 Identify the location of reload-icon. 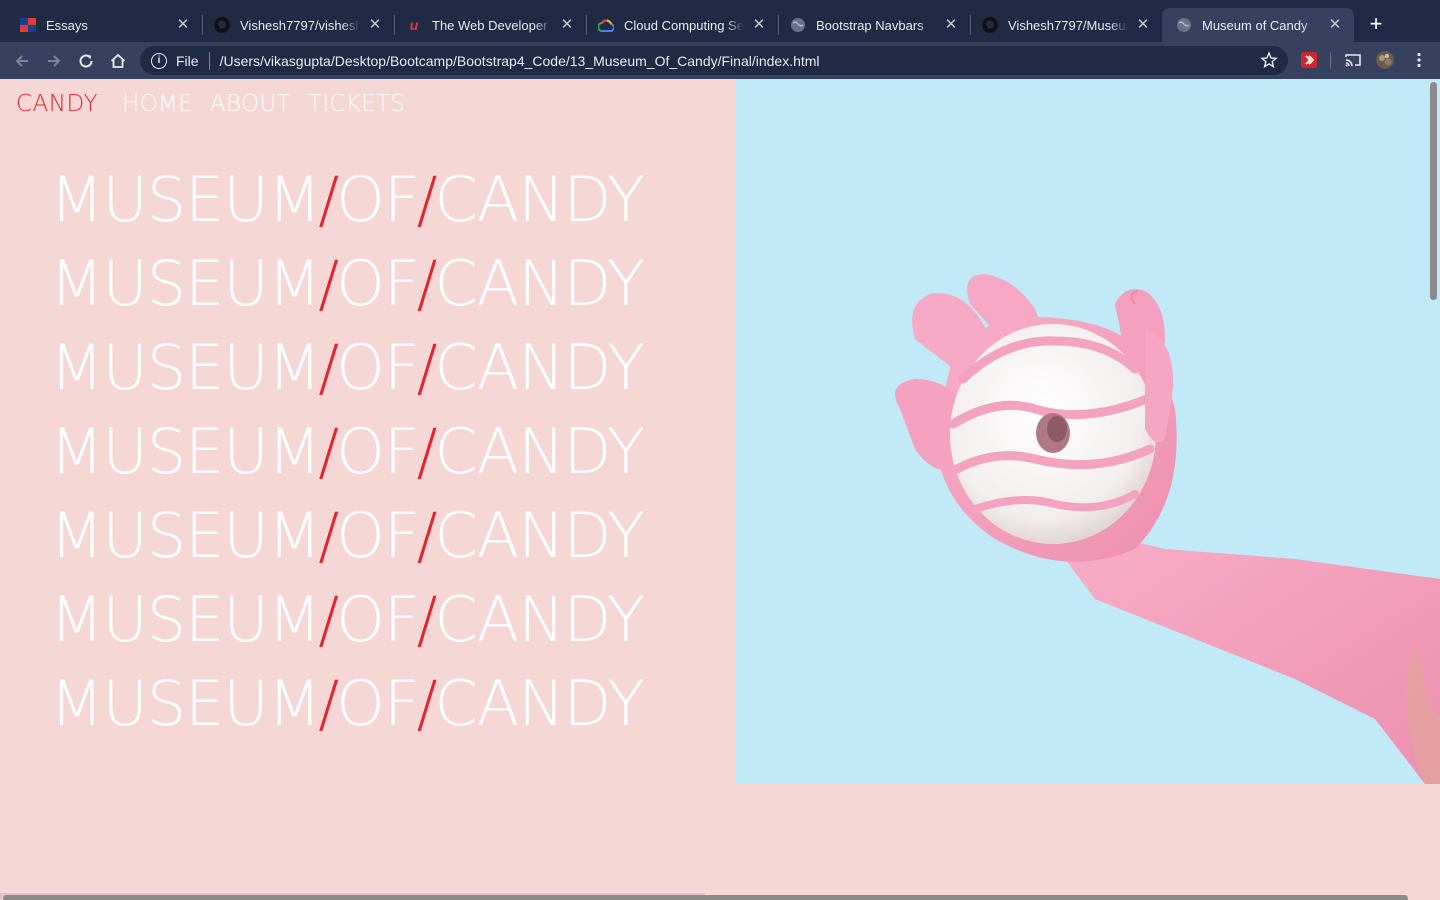
(86, 61).